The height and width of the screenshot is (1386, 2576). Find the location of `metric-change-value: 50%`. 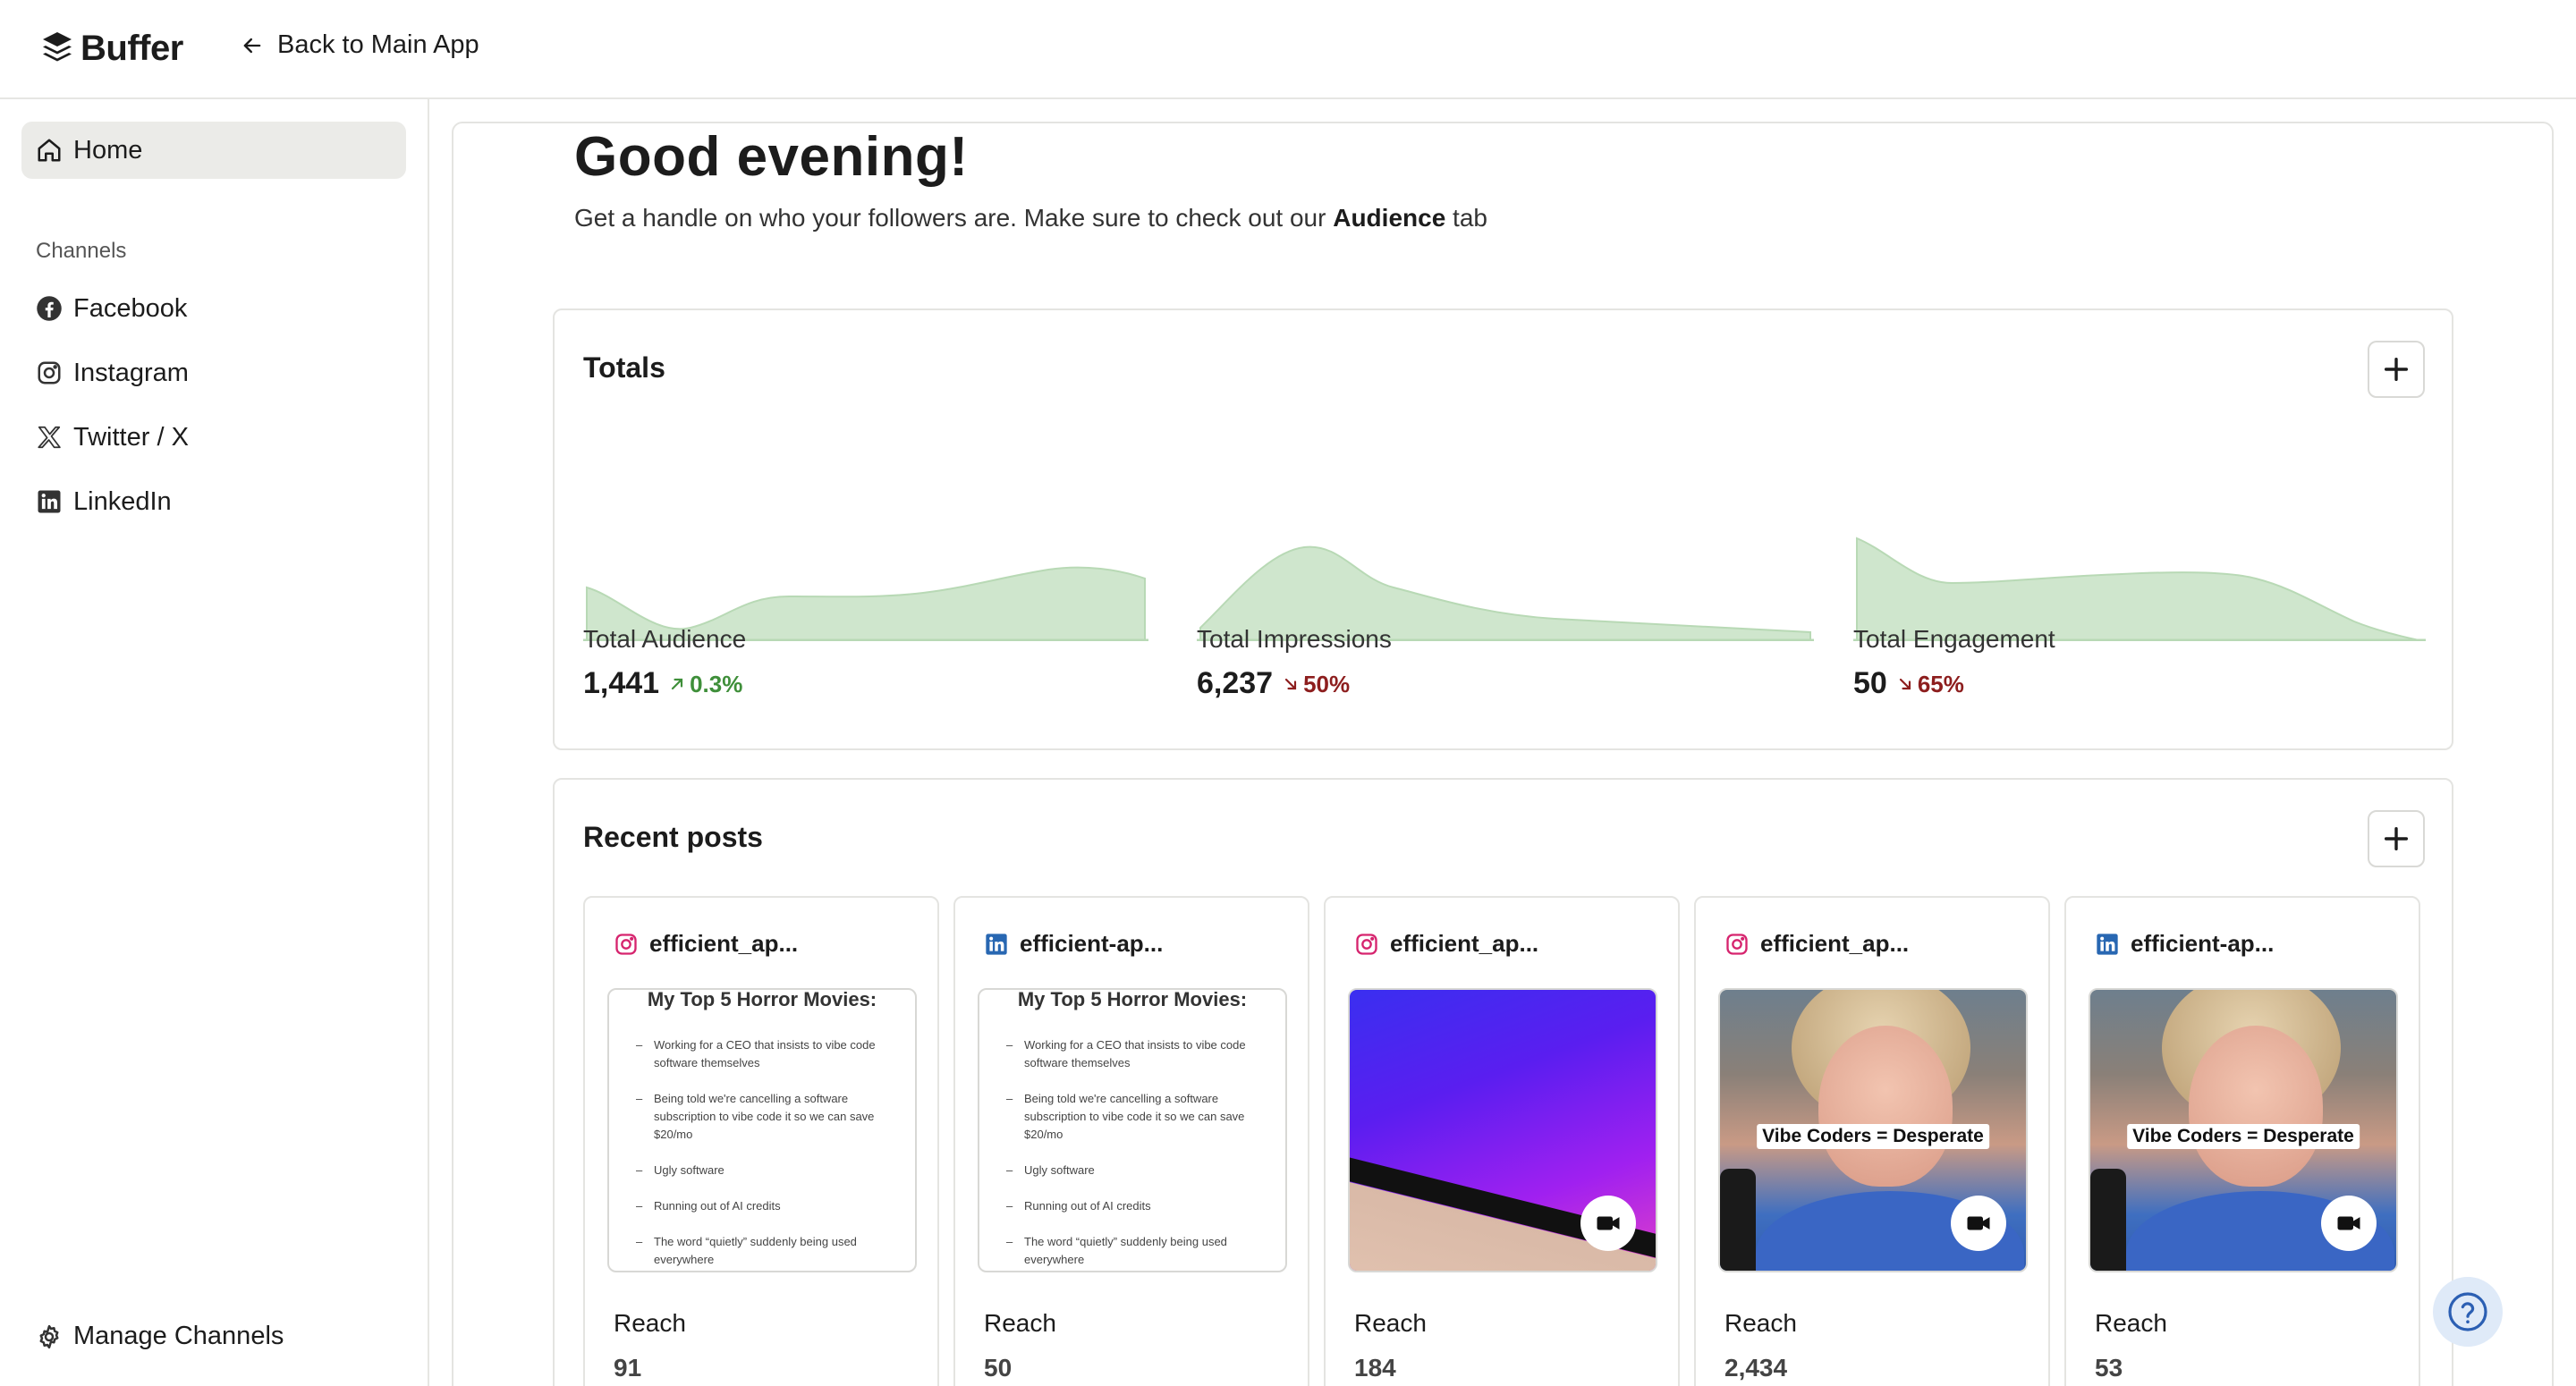

metric-change-value: 50% is located at coordinates (1327, 683).